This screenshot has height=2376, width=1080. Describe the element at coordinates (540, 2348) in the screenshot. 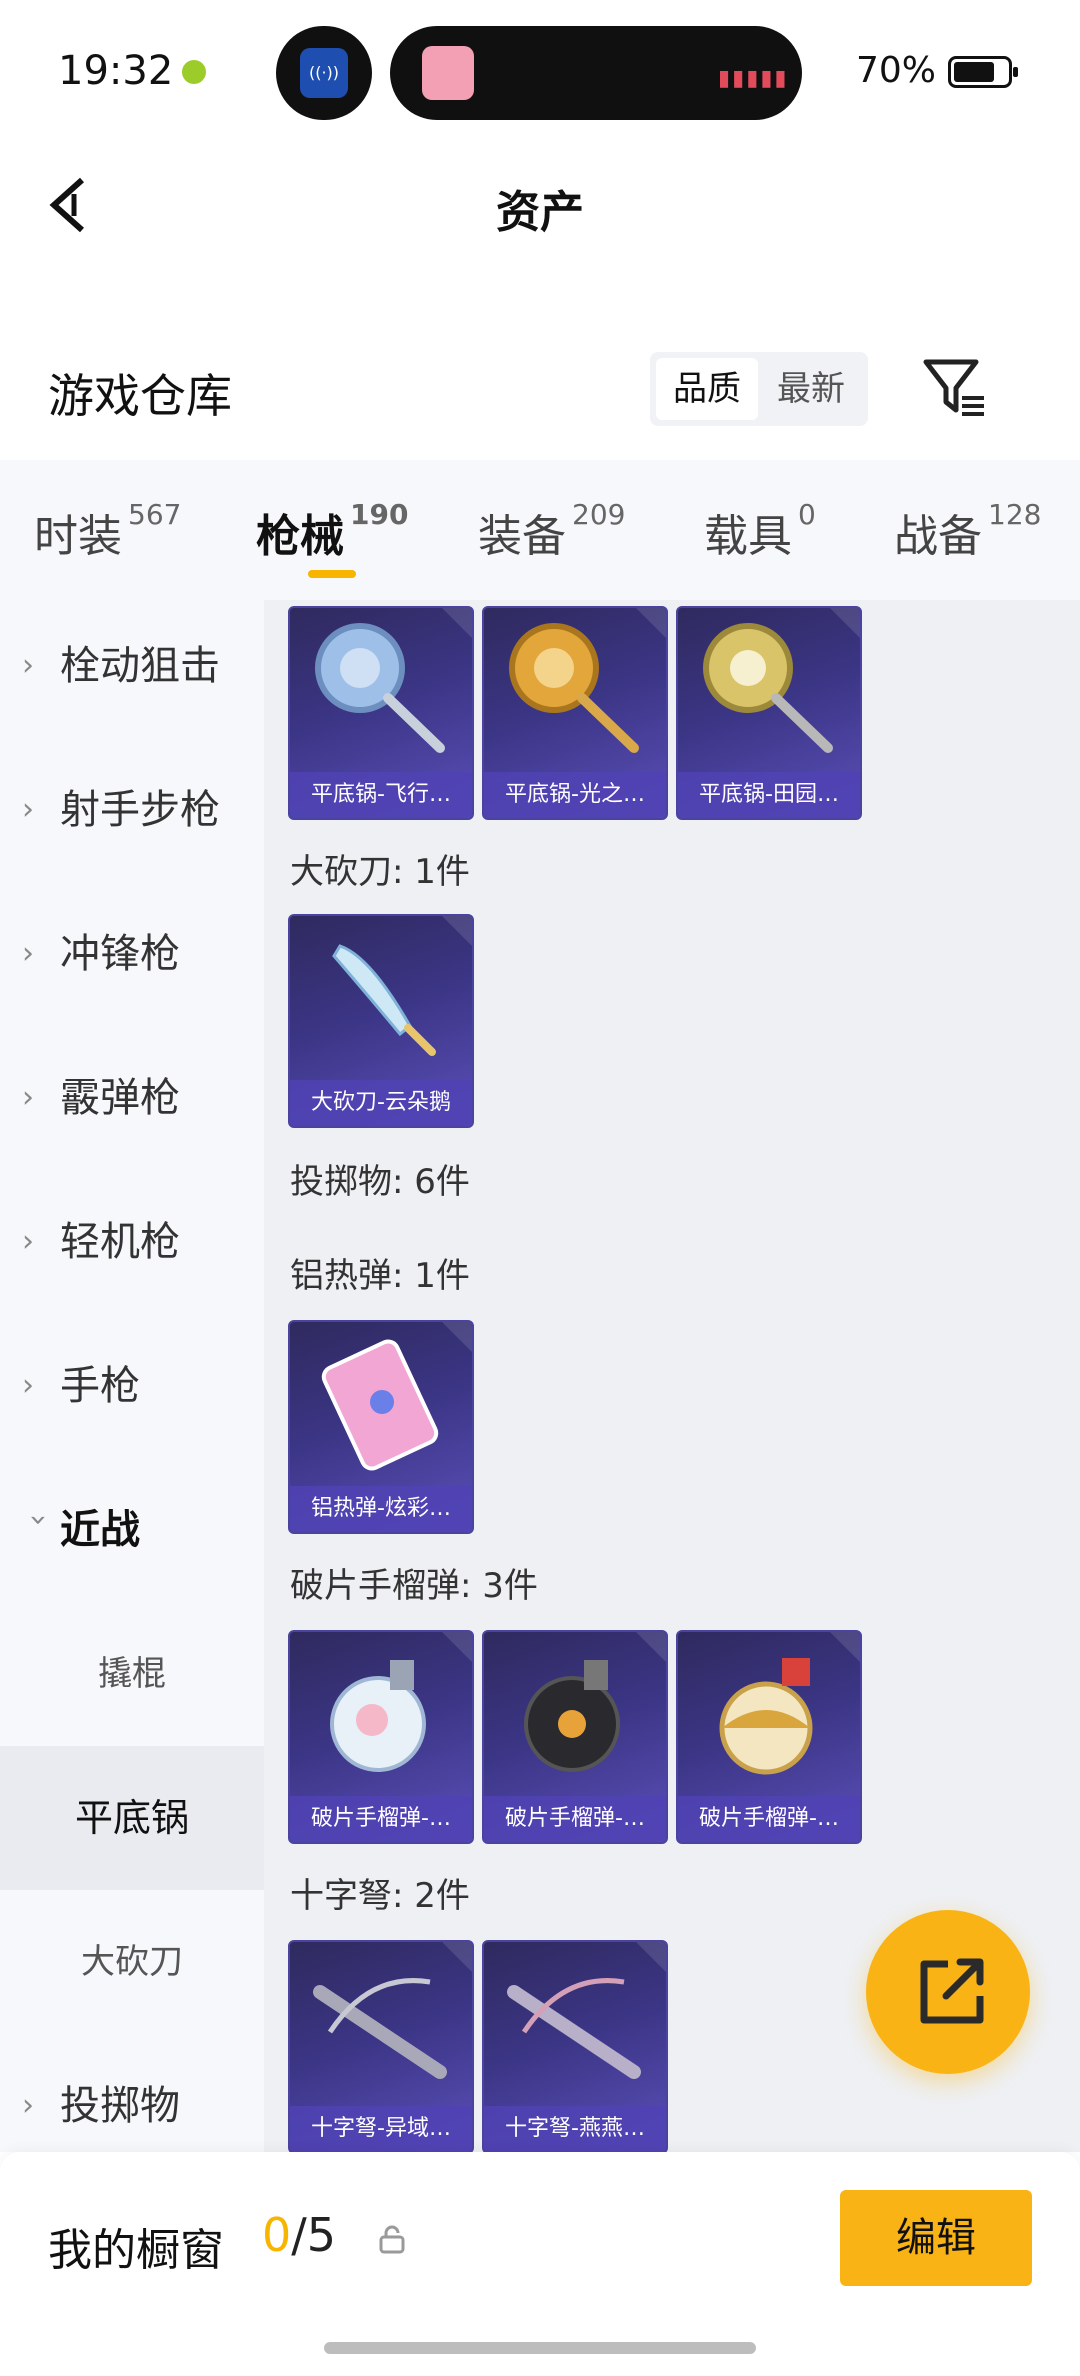

I see `home-indicator` at that location.